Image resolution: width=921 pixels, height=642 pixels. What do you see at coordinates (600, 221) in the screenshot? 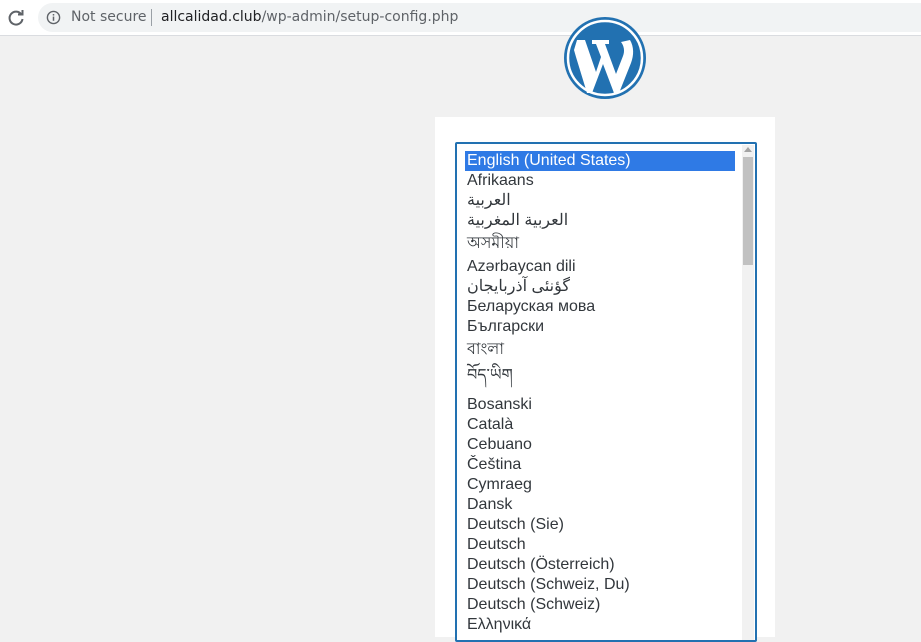
I see `language-option: العربية المغربية` at bounding box center [600, 221].